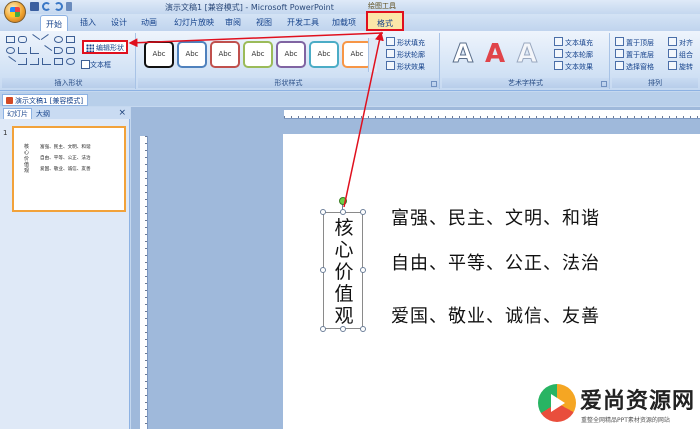 Image resolution: width=700 pixels, height=429 pixels. What do you see at coordinates (45, 100) in the screenshot?
I see `document-tab: 演示文稿1 [兼容模式]` at bounding box center [45, 100].